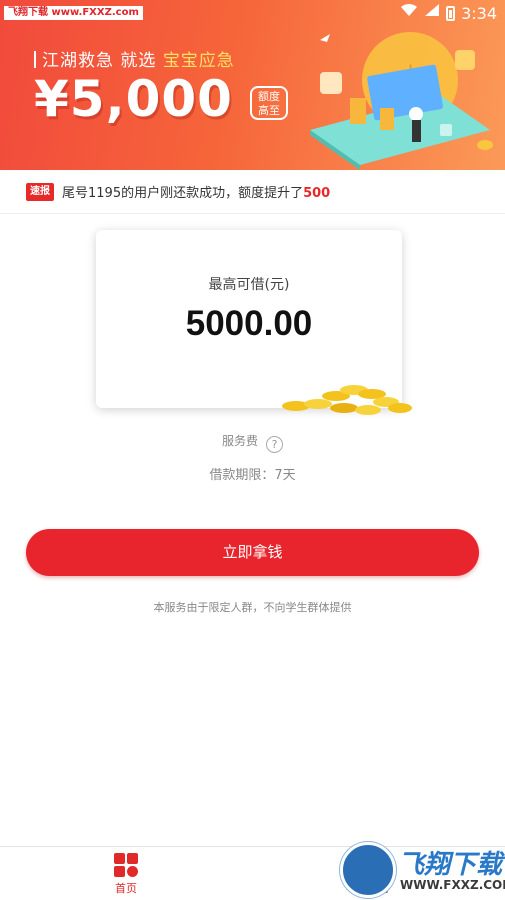 This screenshot has width=505, height=900. Describe the element at coordinates (99, 61) in the screenshot. I see `slogan-prefix: 江湖救急 就选` at that location.